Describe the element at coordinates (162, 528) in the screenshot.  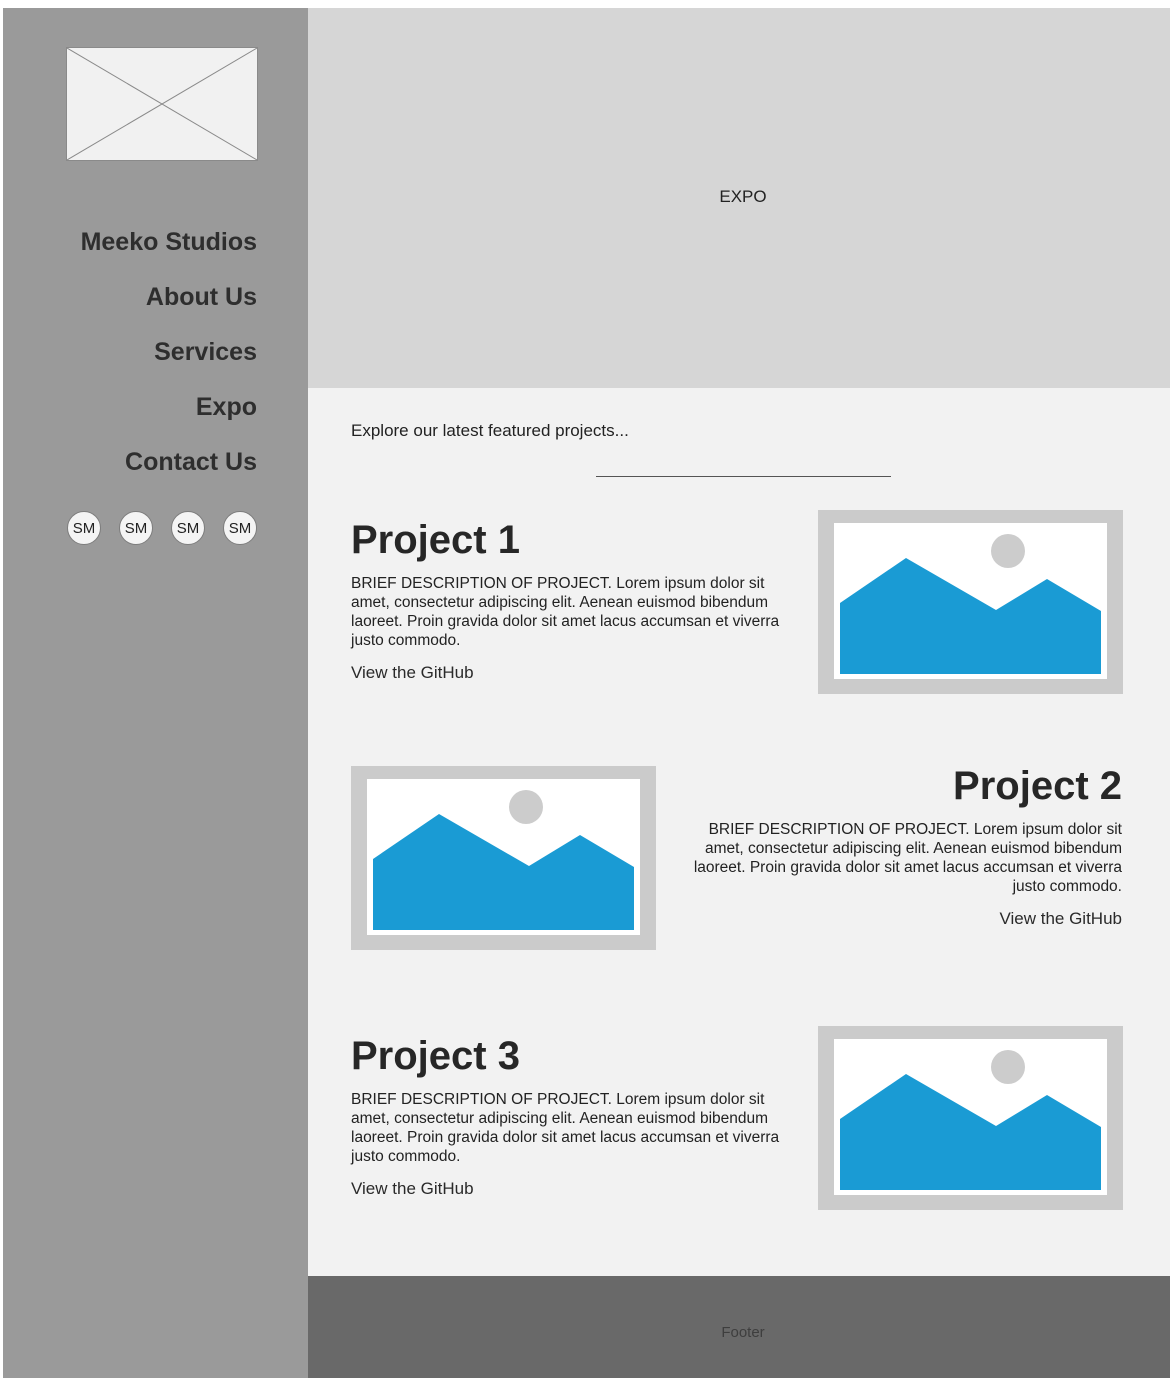
I see `social-links: SM SM SM SM` at that location.